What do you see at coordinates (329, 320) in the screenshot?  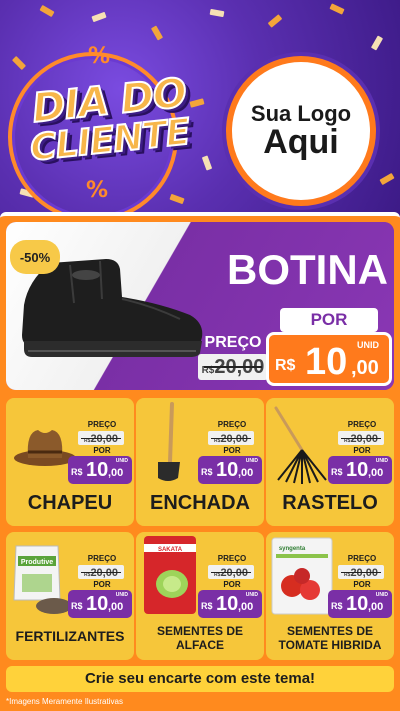 I see `hero-por-label: POR` at bounding box center [329, 320].